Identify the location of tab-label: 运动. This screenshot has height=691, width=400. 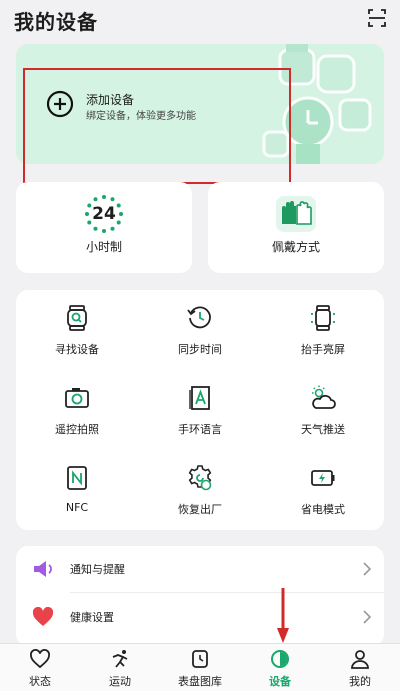
(120, 681).